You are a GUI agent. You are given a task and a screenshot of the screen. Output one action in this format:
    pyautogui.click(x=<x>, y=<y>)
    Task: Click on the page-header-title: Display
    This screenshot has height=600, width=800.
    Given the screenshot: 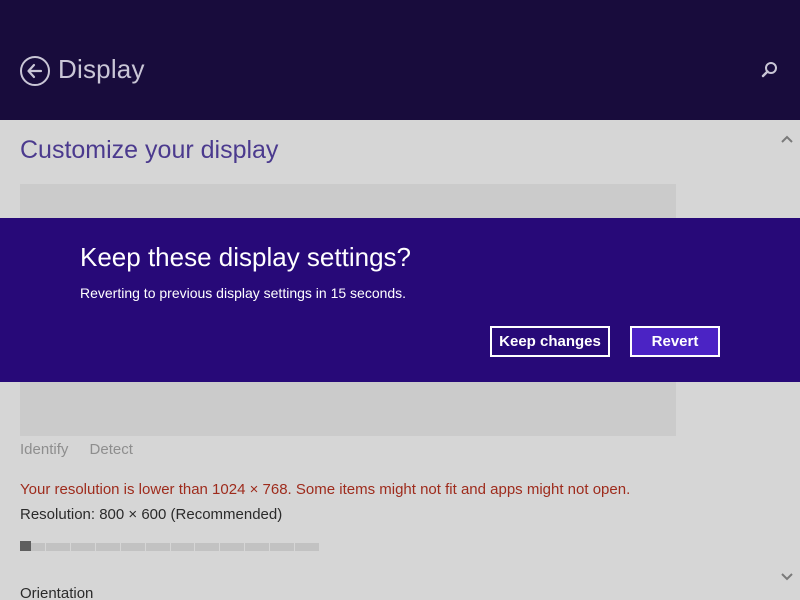 What is the action you would take?
    pyautogui.click(x=101, y=69)
    